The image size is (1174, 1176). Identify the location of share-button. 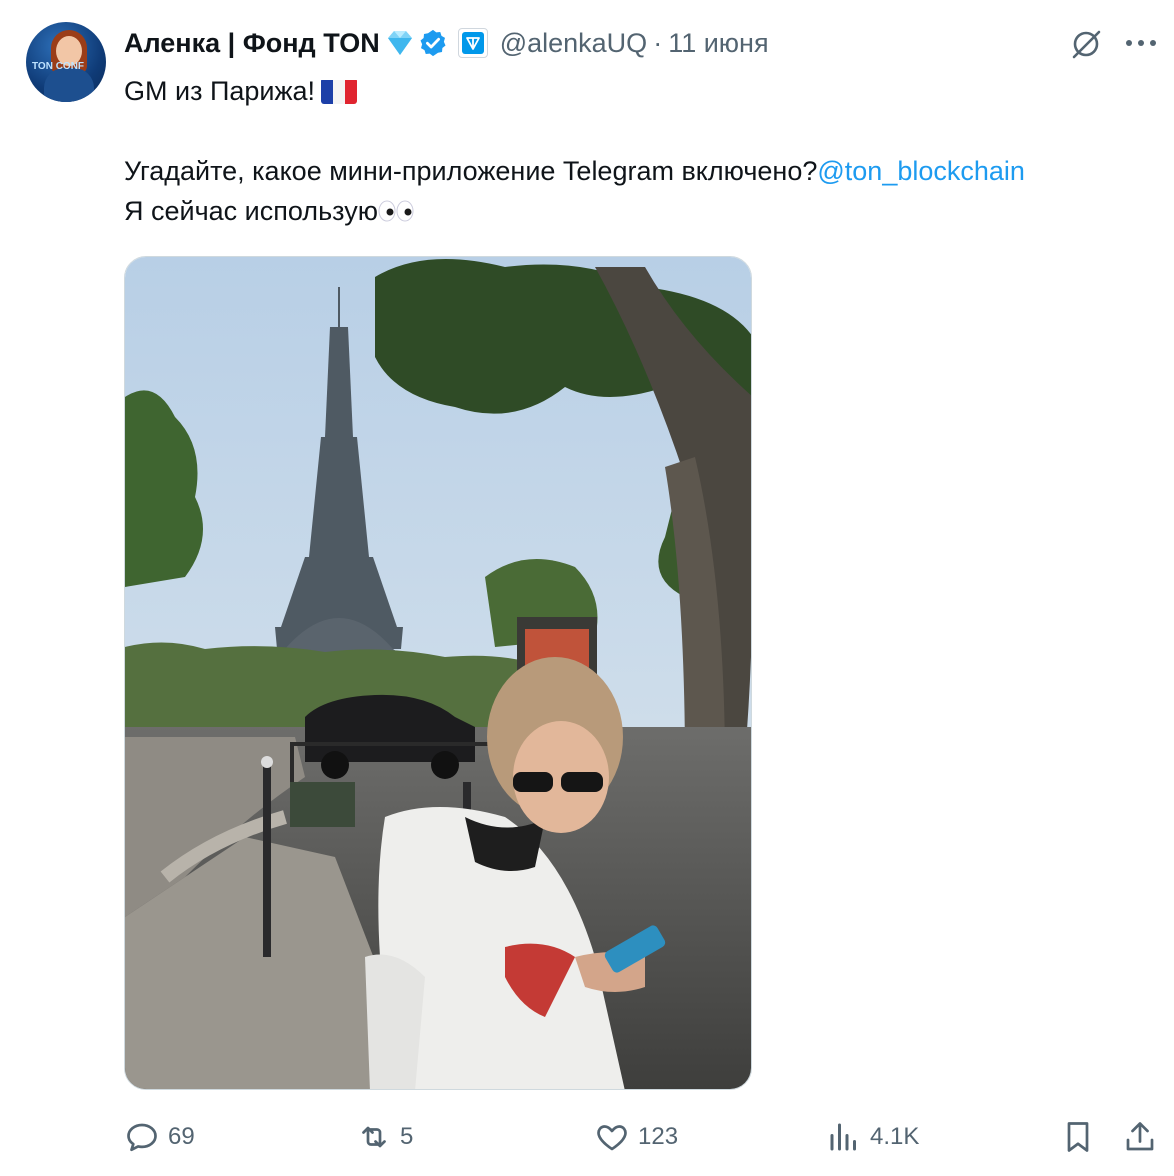
(1140, 1137).